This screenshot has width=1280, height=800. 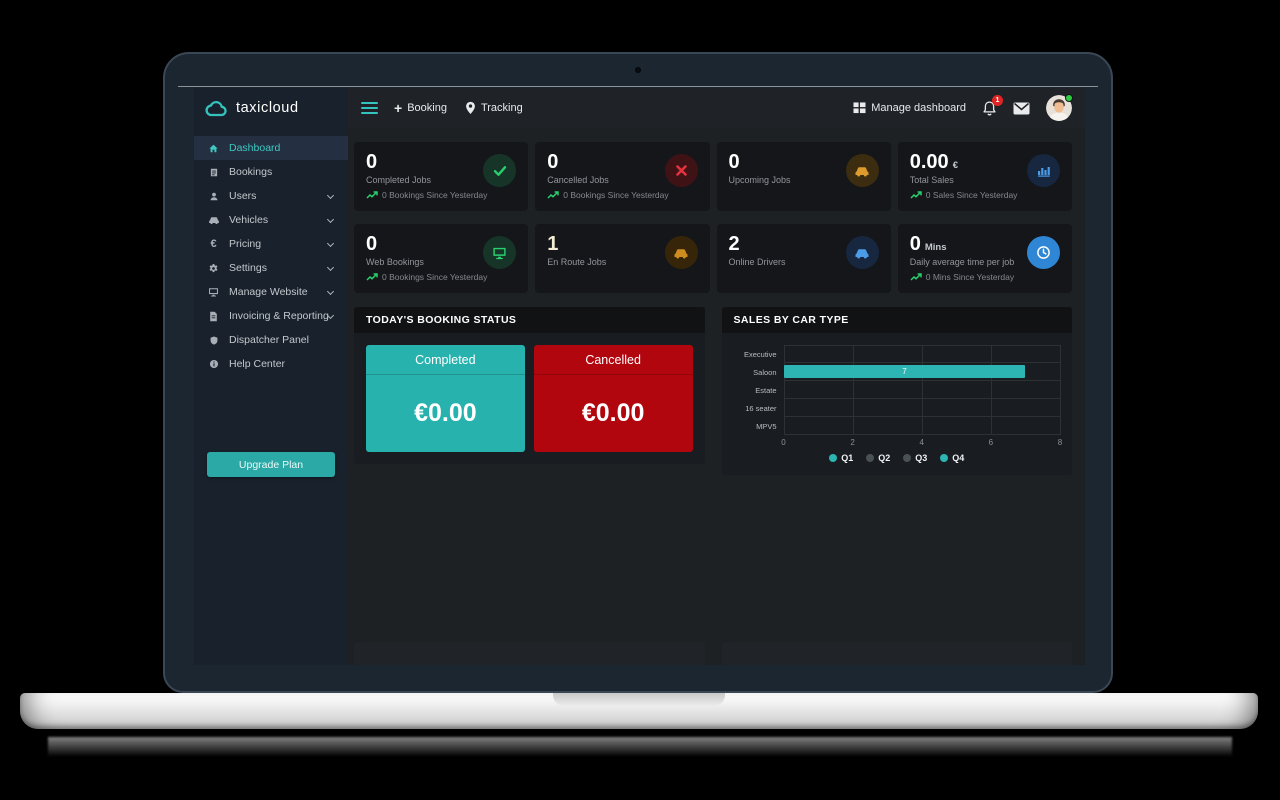 I want to click on partial-panel, so click(x=529, y=653).